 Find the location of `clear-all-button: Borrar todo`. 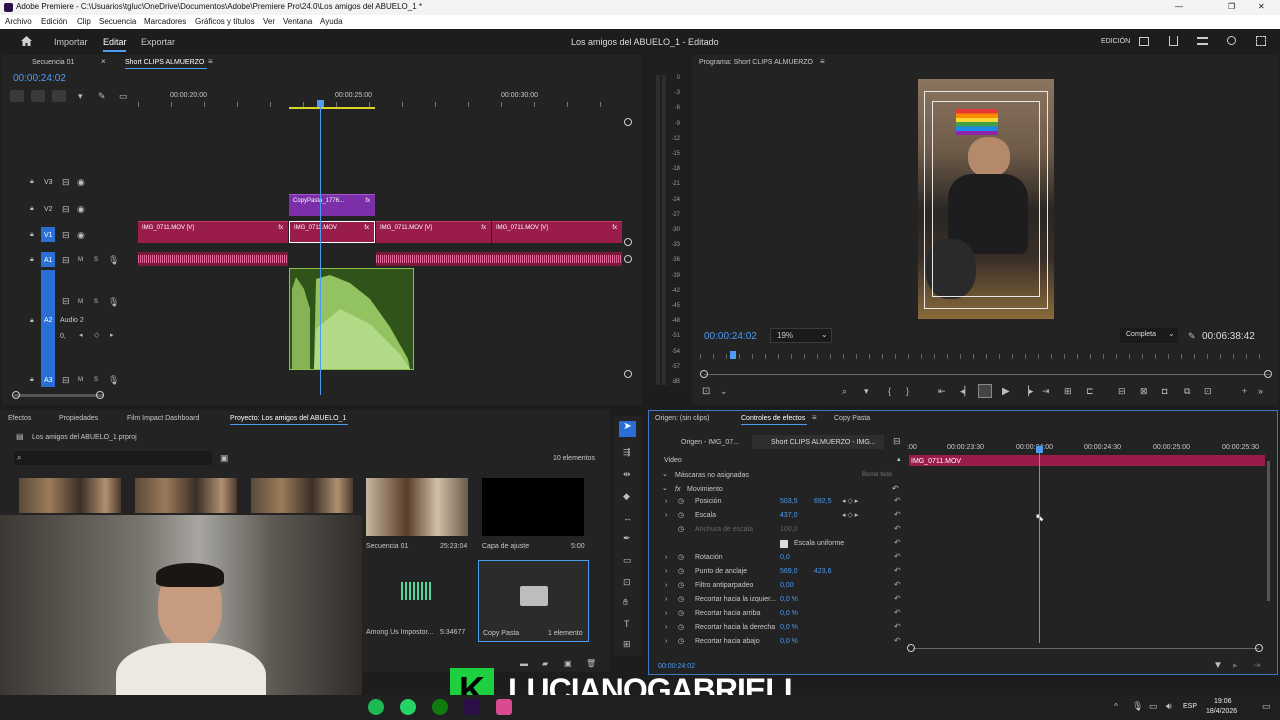

clear-all-button: Borrar todo is located at coordinates (877, 475).